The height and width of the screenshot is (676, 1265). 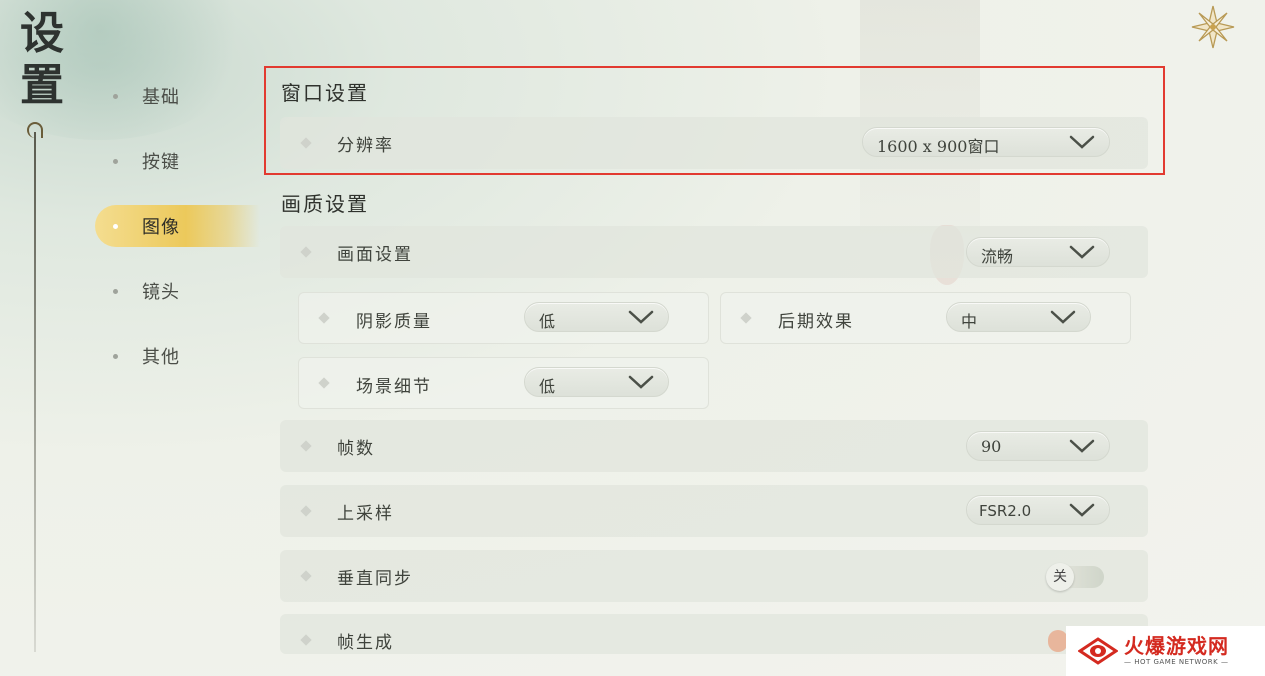 What do you see at coordinates (375, 579) in the screenshot?
I see `setting-label: 垂直同步` at bounding box center [375, 579].